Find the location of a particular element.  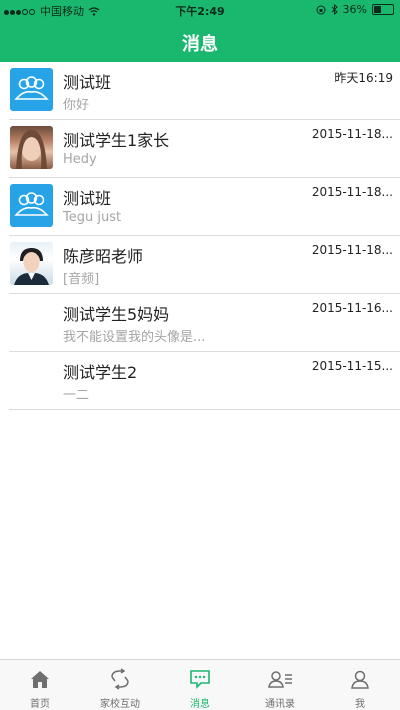

message-name: 测试学生2 is located at coordinates (100, 372).